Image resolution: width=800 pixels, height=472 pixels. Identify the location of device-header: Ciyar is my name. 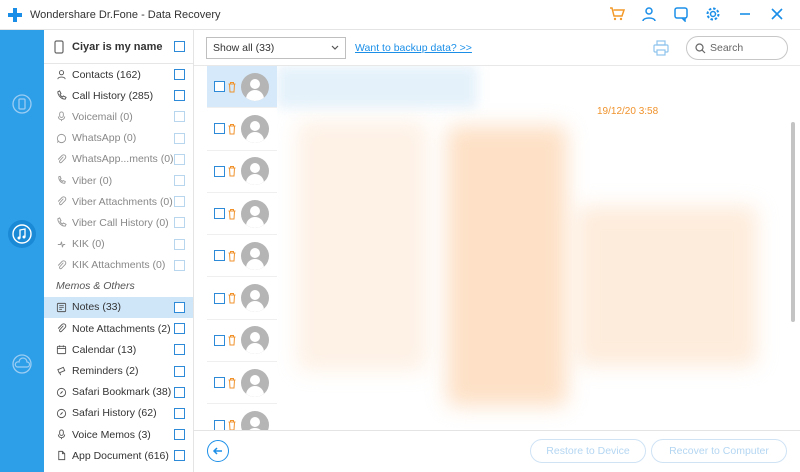
(118, 47).